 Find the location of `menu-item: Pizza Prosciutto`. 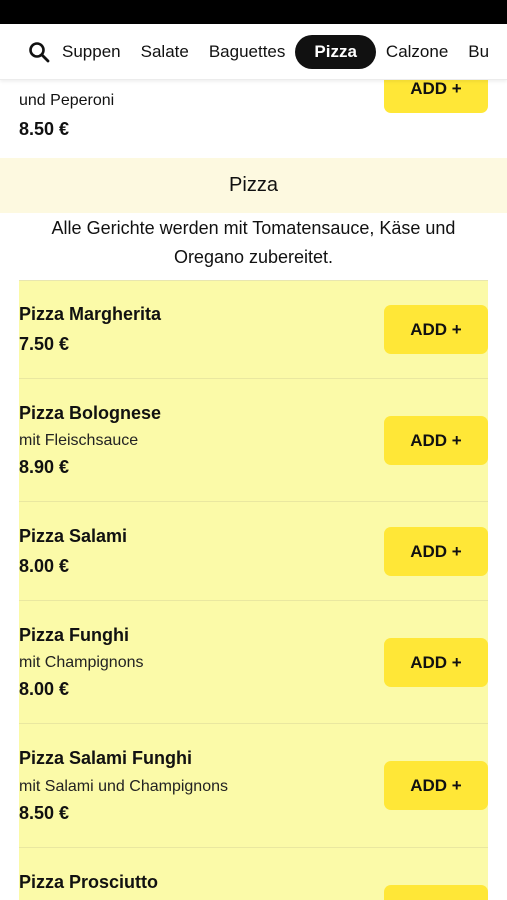

menu-item: Pizza Prosciutto is located at coordinates (253, 874).